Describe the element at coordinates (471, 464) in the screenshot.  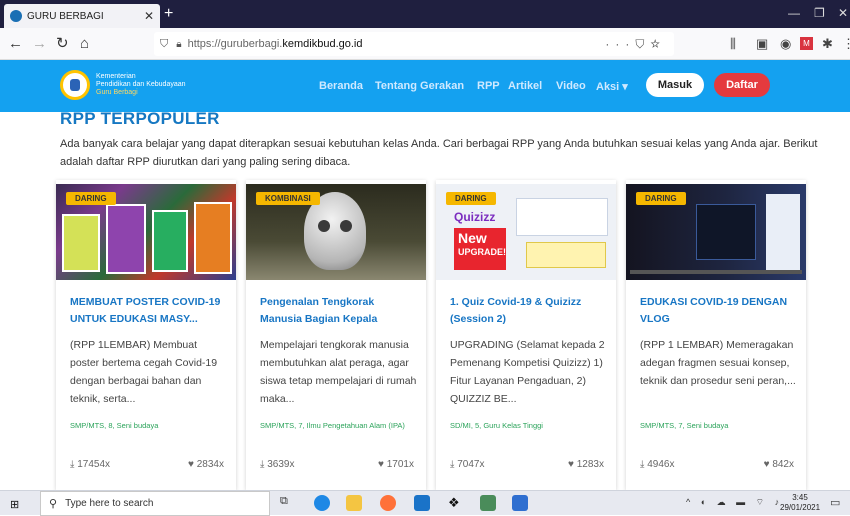
I see `views-count: 7047x` at that location.